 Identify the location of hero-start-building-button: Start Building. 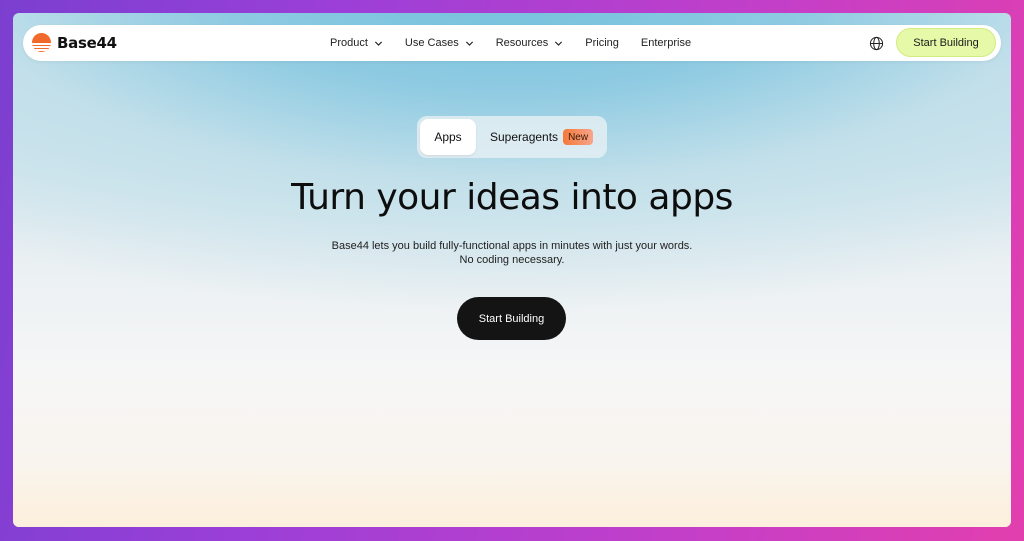
(511, 318).